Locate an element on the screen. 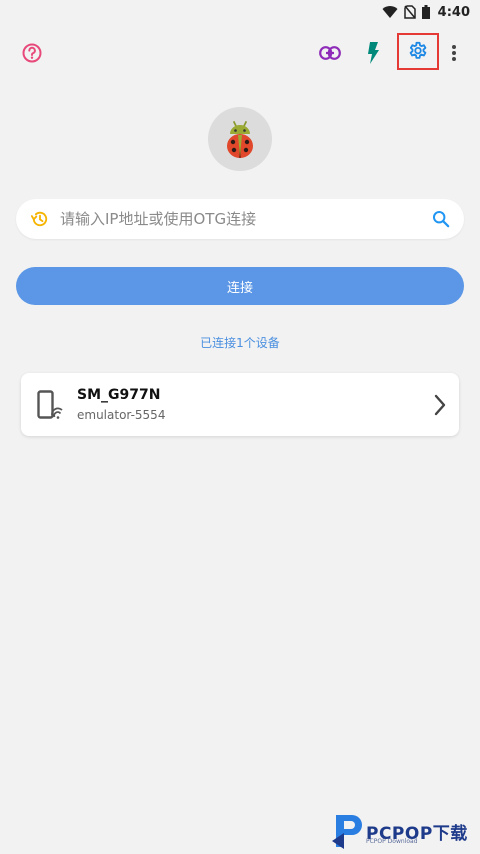 This screenshot has width=480, height=854. app-logo is located at coordinates (240, 139).